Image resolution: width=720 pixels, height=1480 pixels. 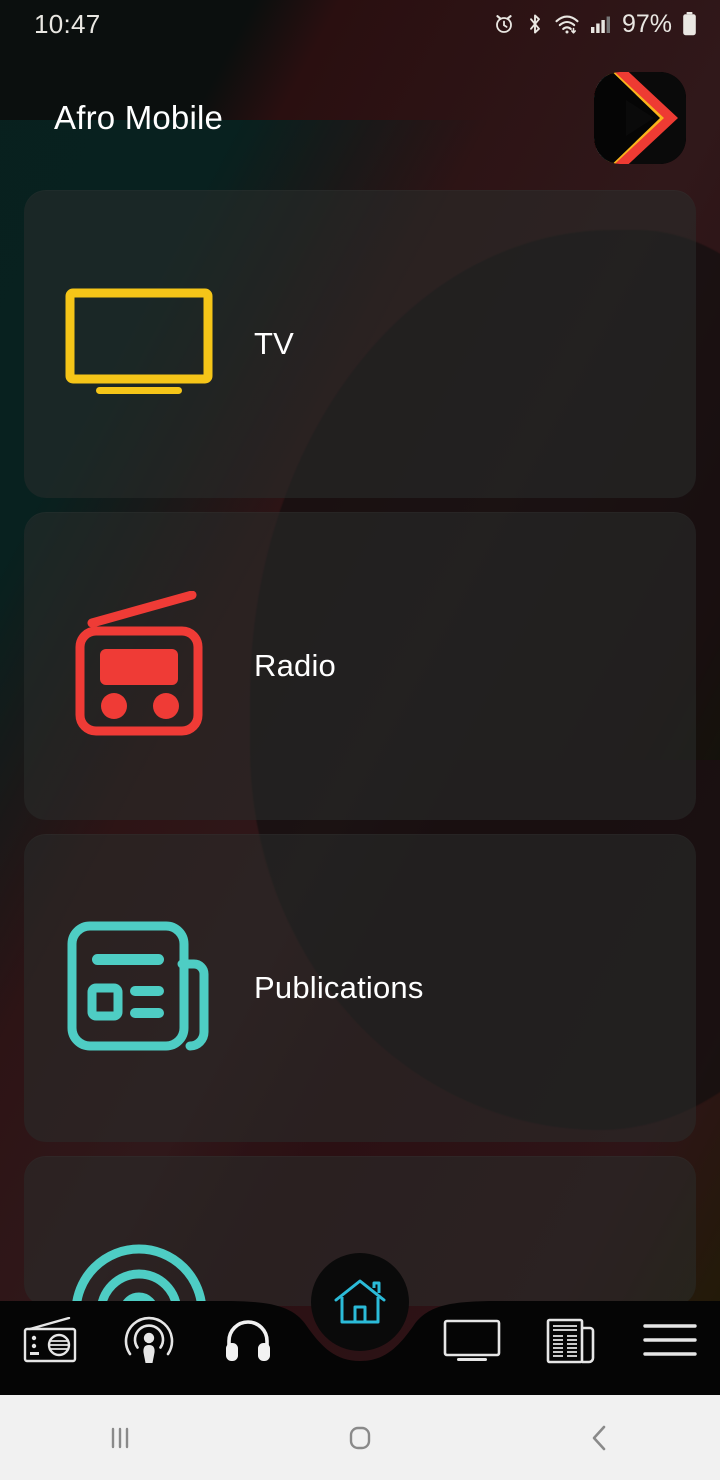 I want to click on nav-radio, so click(x=49, y=1340).